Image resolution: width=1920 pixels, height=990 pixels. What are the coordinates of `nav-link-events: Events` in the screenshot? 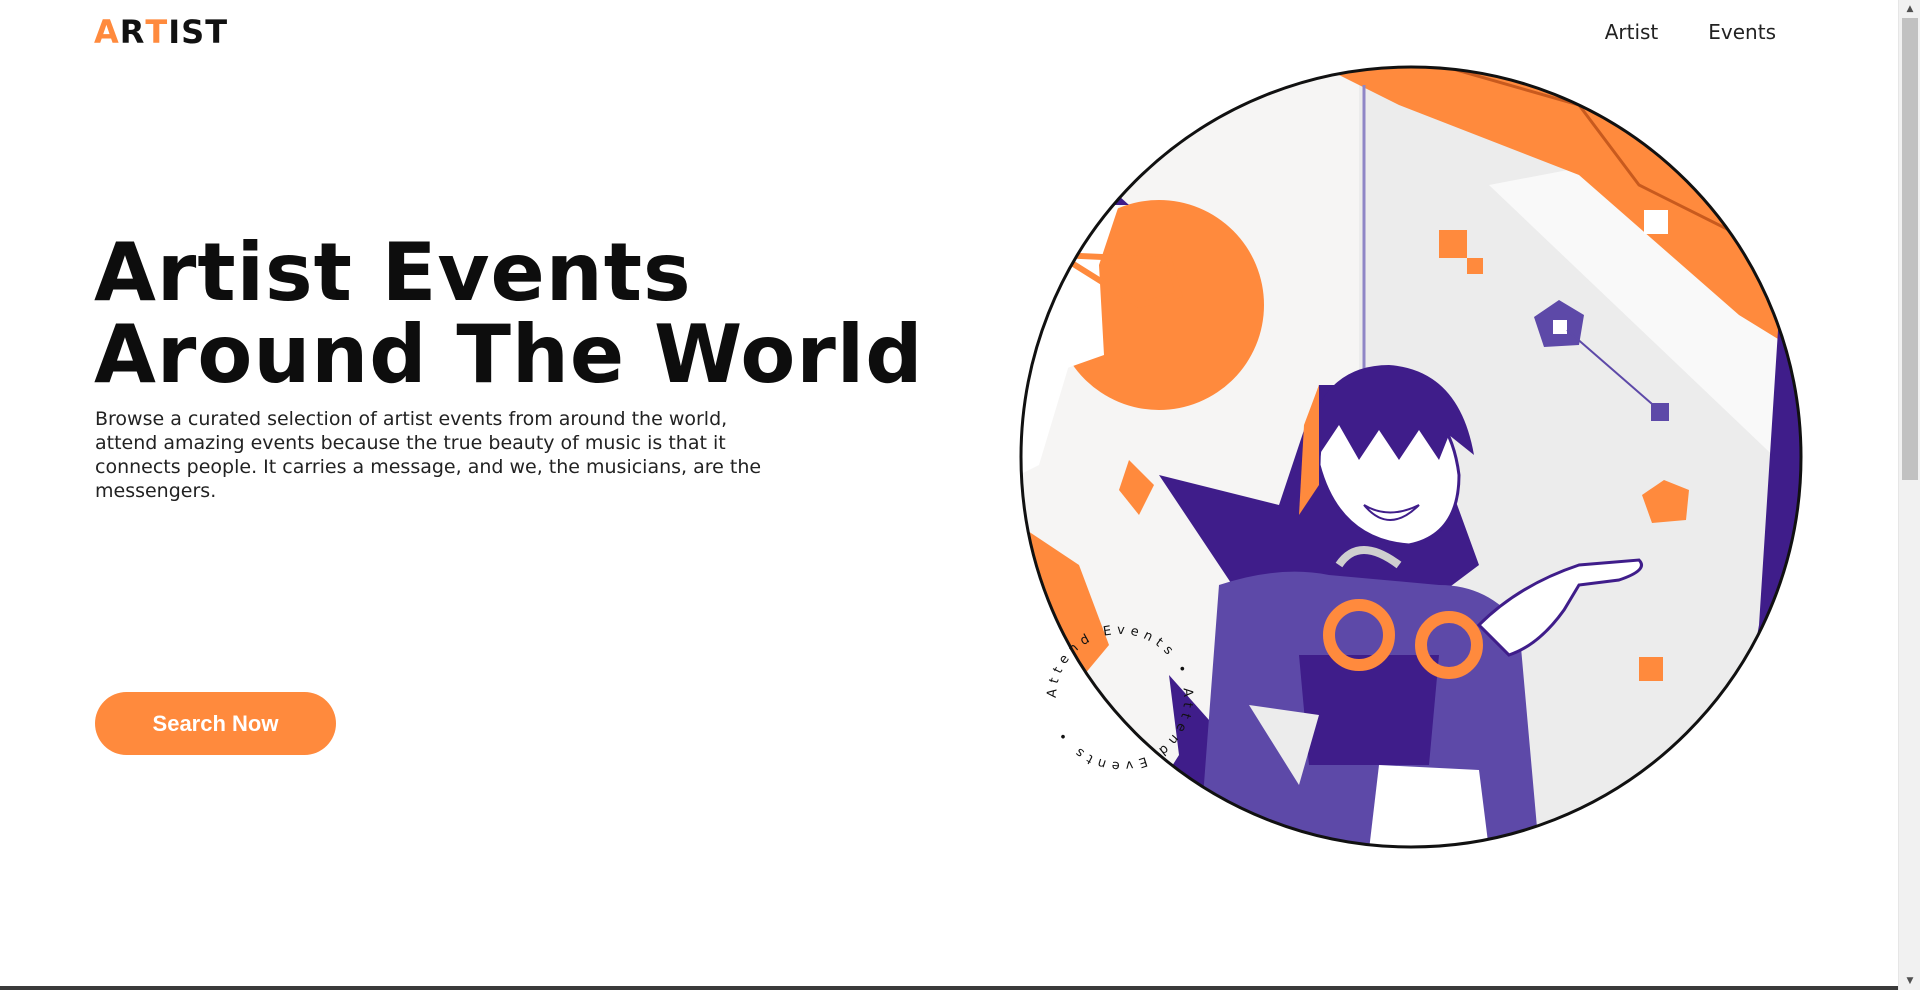 It's located at (1742, 32).